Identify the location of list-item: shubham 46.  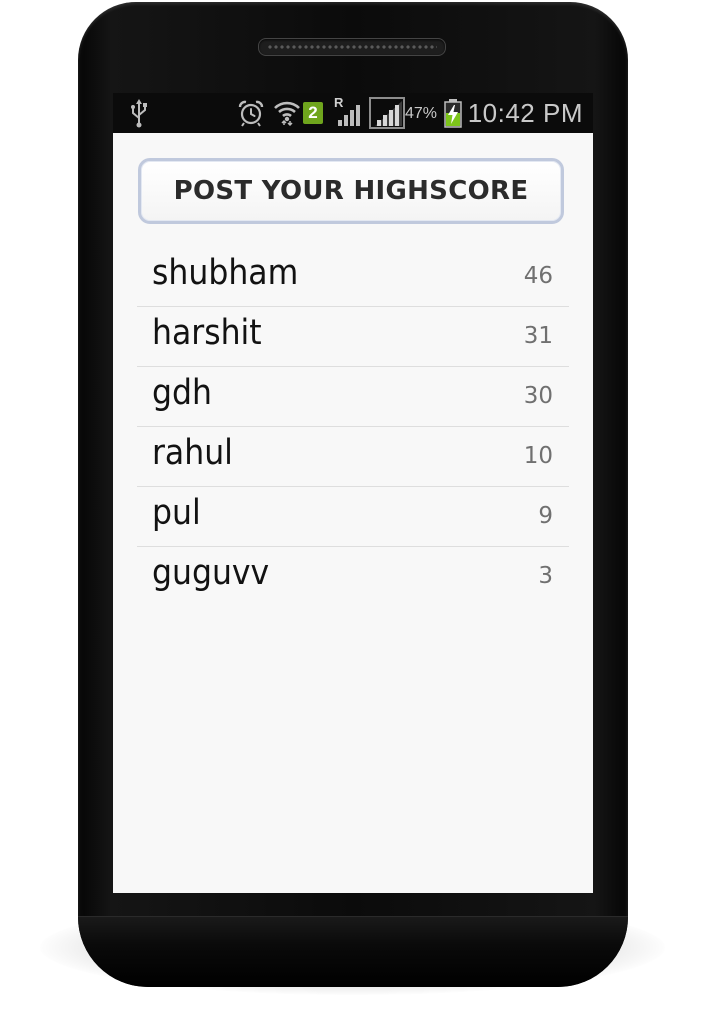
(353, 277).